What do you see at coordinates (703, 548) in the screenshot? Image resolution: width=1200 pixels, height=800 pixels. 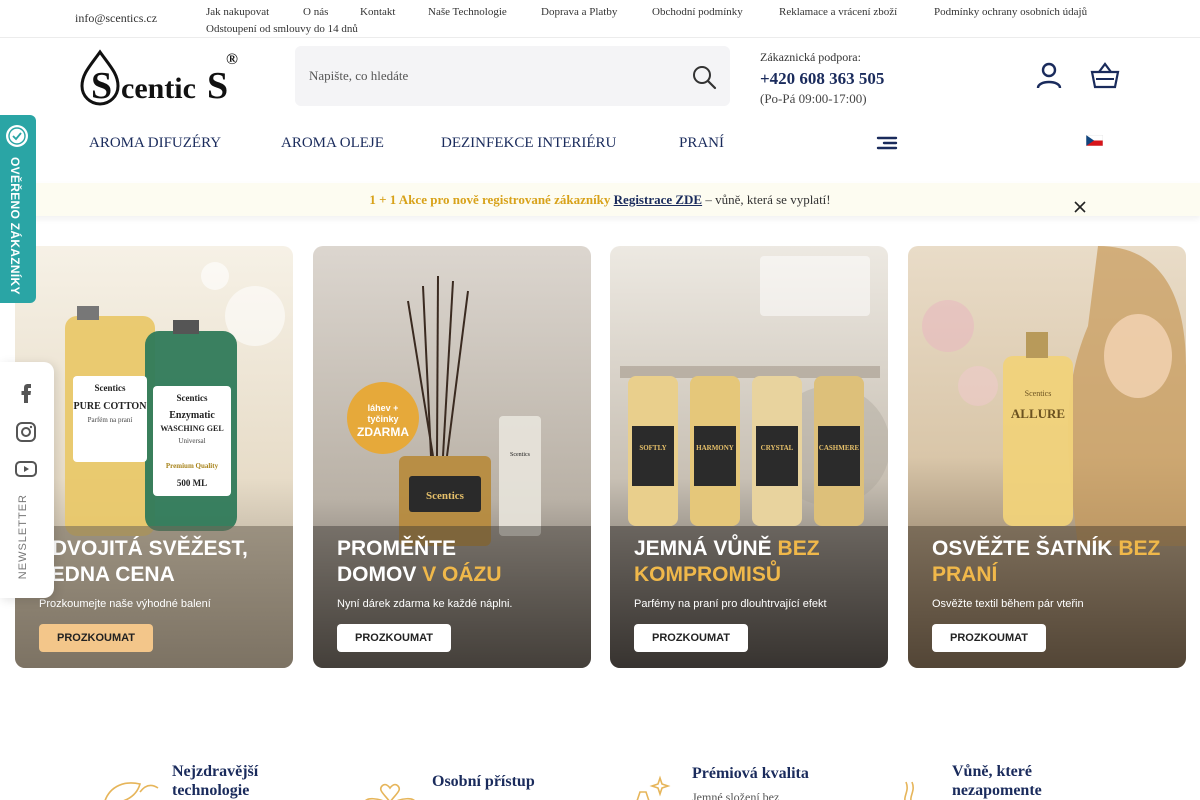 I see `banner-title-main: JEMNÁ VŮNĚ` at bounding box center [703, 548].